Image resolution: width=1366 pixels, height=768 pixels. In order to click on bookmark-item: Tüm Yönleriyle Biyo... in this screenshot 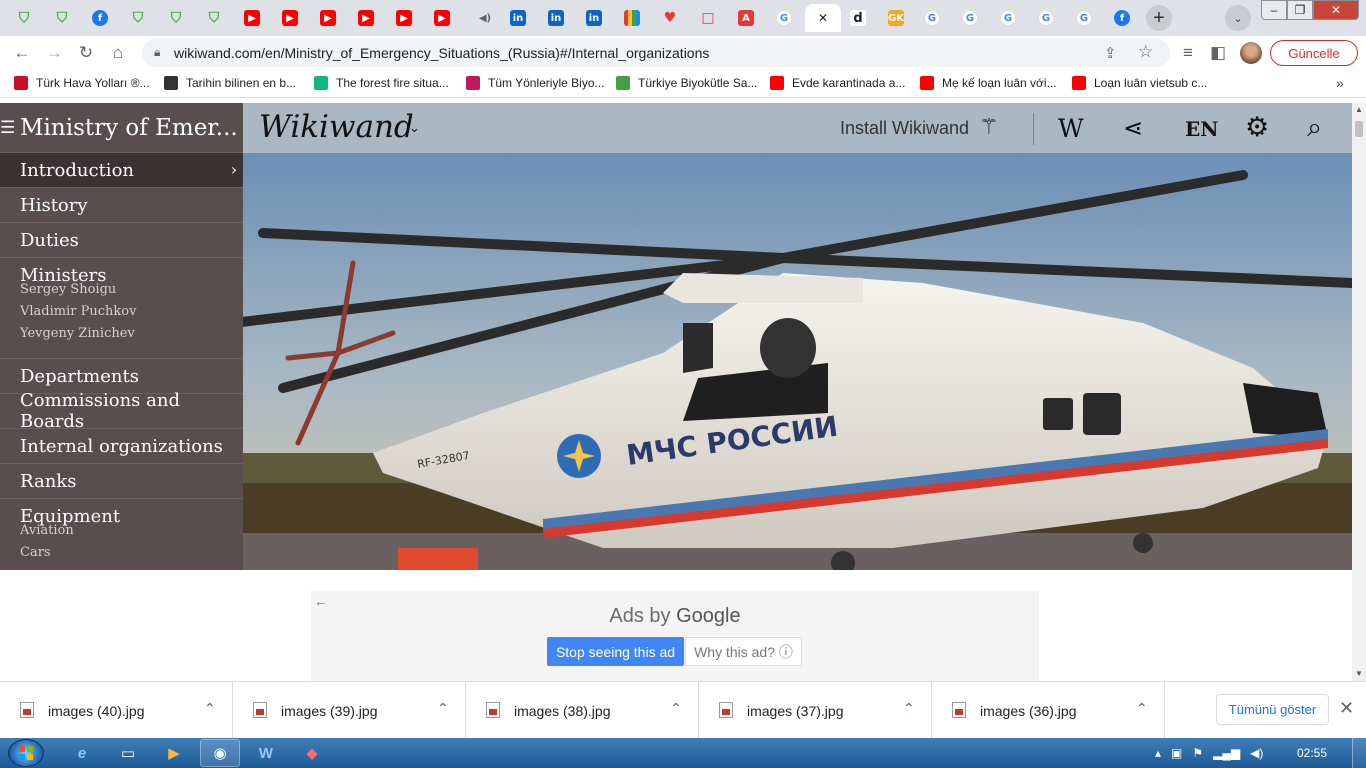, I will do `click(535, 83)`.